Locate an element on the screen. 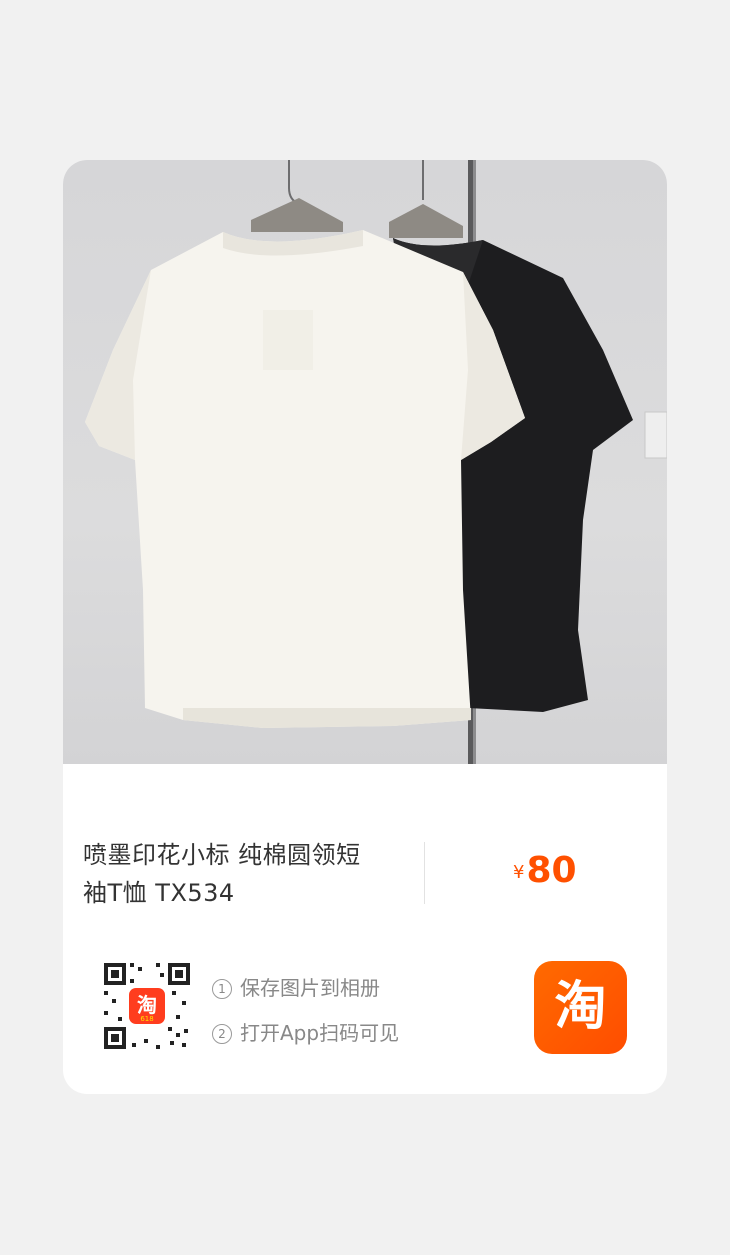 The image size is (730, 1255). step-open-app: 2 打开App扫码可见 is located at coordinates (305, 1033).